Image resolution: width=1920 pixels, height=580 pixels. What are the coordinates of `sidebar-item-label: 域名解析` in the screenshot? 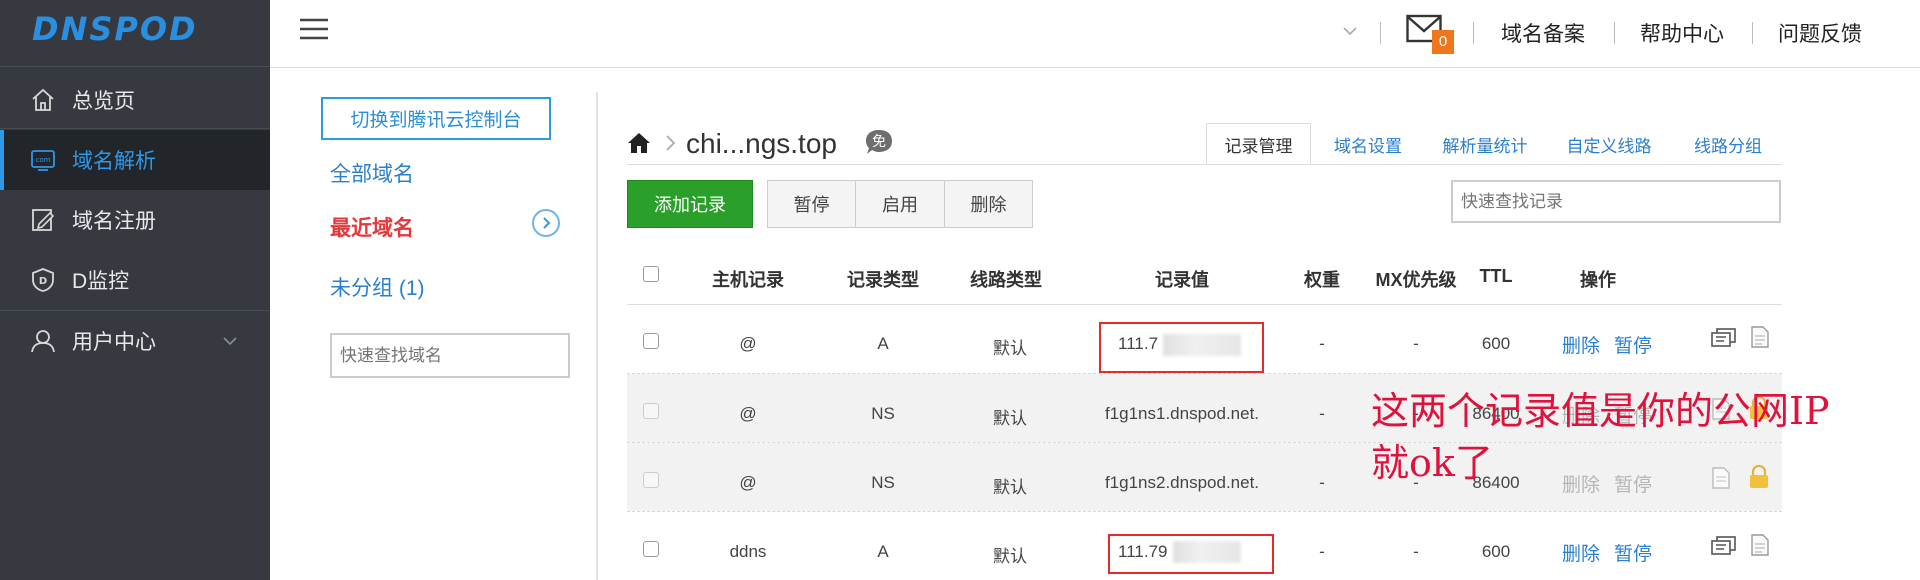 It's located at (114, 161).